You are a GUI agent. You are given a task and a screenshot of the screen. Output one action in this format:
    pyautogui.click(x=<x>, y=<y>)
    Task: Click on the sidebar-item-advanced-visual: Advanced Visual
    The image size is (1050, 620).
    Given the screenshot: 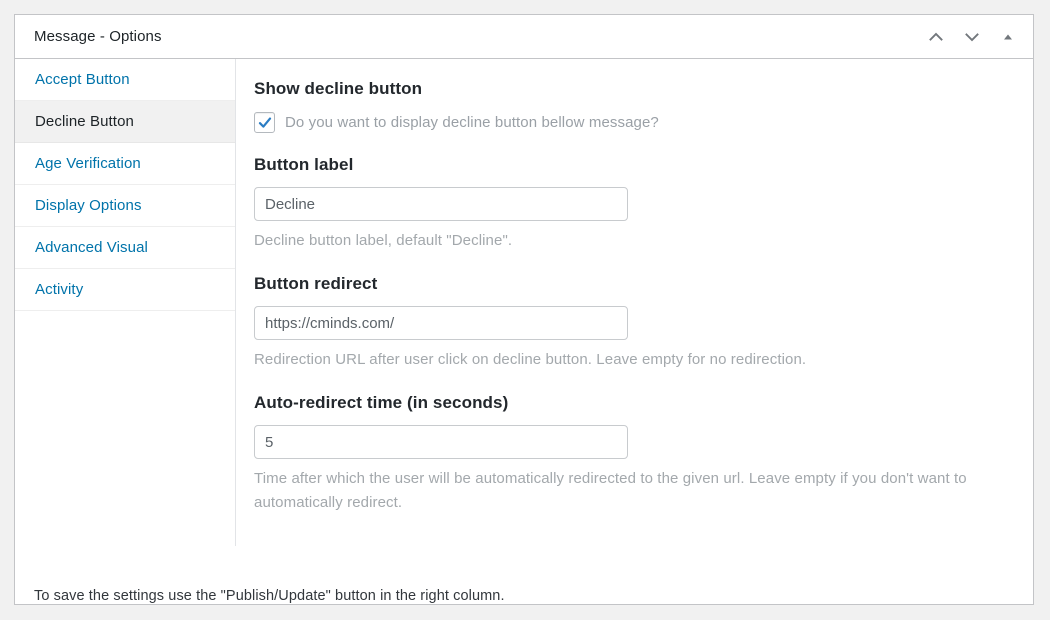 What is the action you would take?
    pyautogui.click(x=125, y=248)
    